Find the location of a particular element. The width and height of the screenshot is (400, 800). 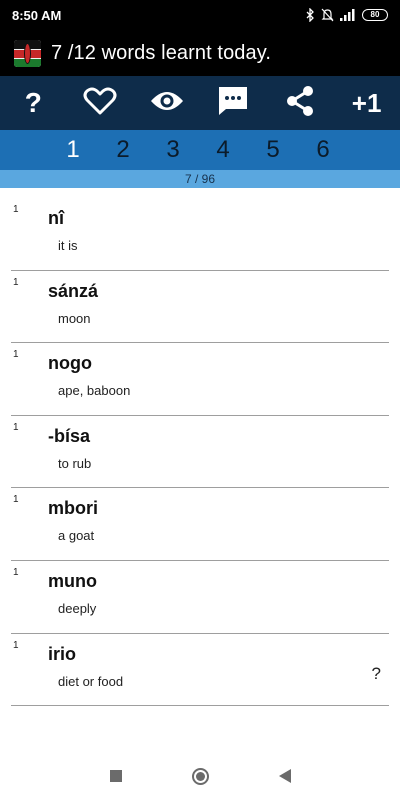

chat-icon is located at coordinates (233, 103).